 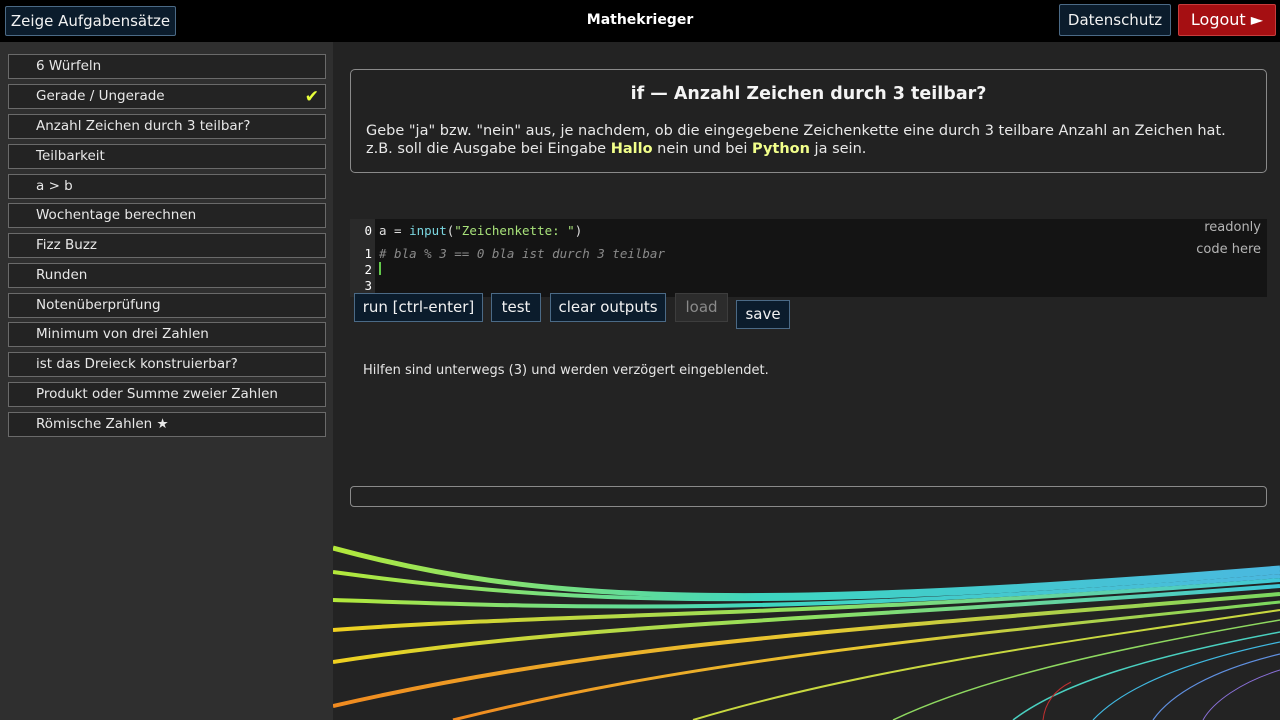 I want to click on line-number: 0, so click(x=368, y=230).